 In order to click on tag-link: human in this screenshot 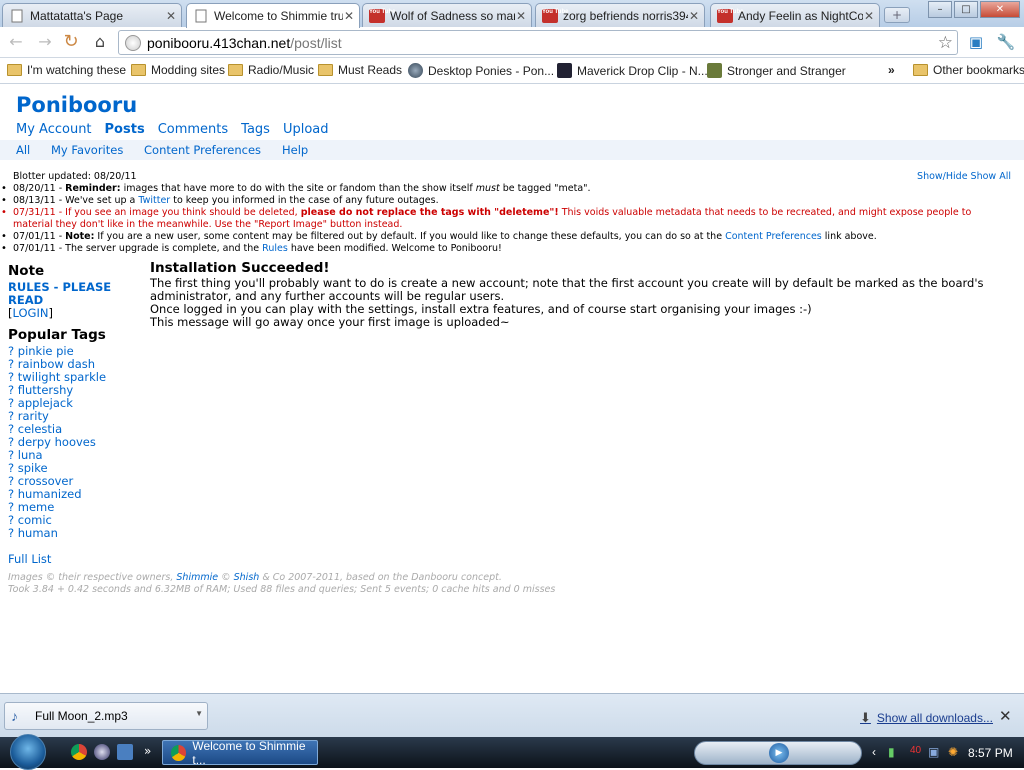, I will do `click(38, 533)`.